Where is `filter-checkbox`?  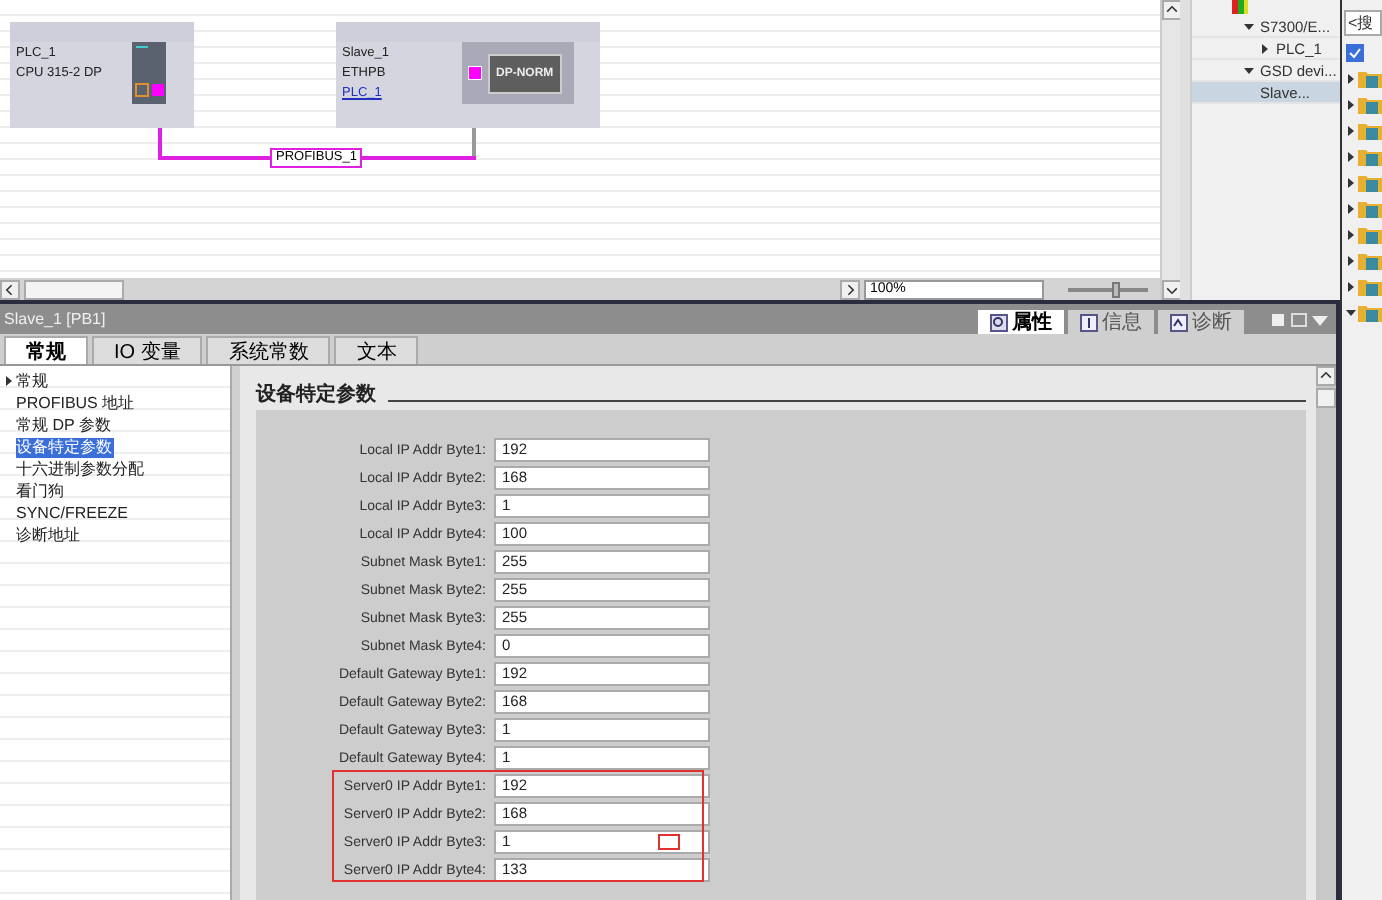 filter-checkbox is located at coordinates (1355, 52).